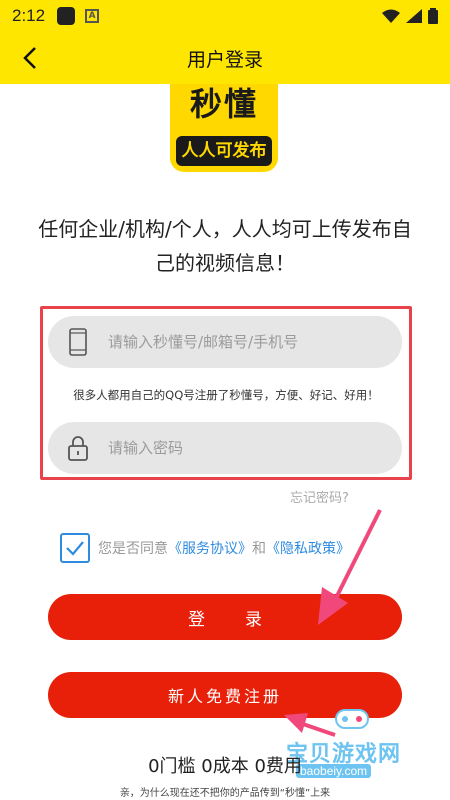 The image size is (450, 800). Describe the element at coordinates (78, 448) in the screenshot. I see `lock-icon` at that location.